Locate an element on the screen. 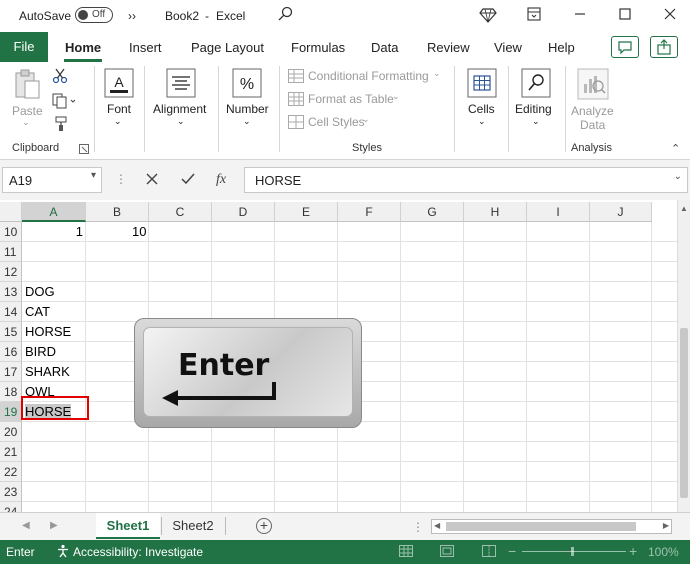  column-header-j: J is located at coordinates (621, 212).